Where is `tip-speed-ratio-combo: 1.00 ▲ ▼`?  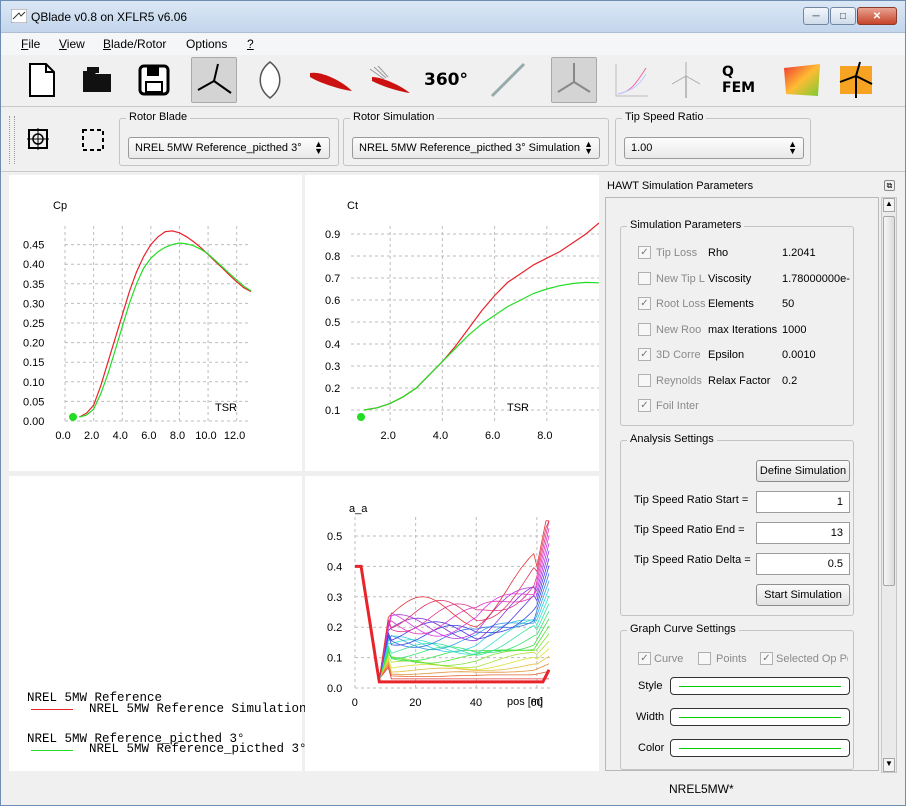
tip-speed-ratio-combo: 1.00 ▲ ▼ is located at coordinates (714, 148).